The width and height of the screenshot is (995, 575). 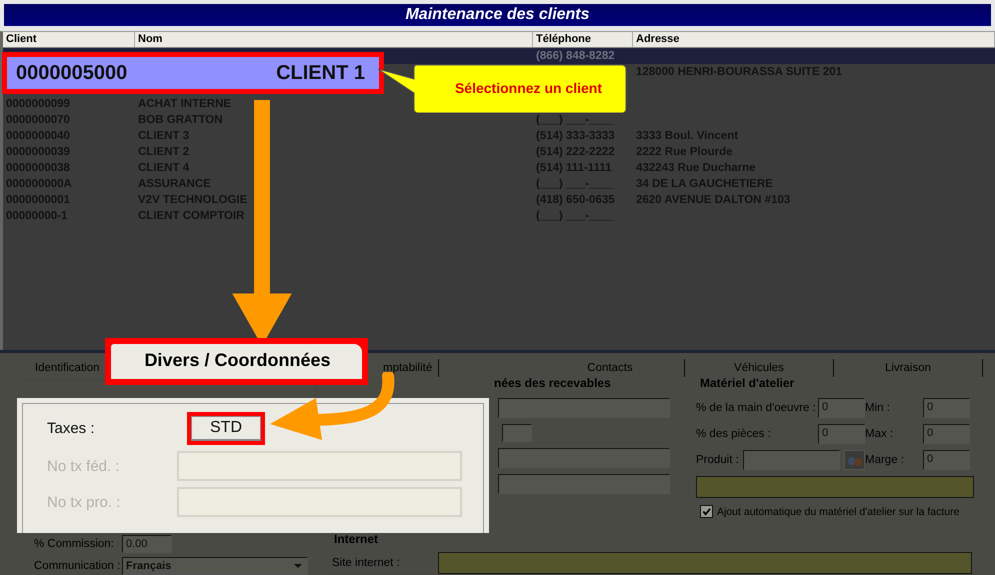 I want to click on table-cell: (866) 848-8282, so click(x=575, y=56).